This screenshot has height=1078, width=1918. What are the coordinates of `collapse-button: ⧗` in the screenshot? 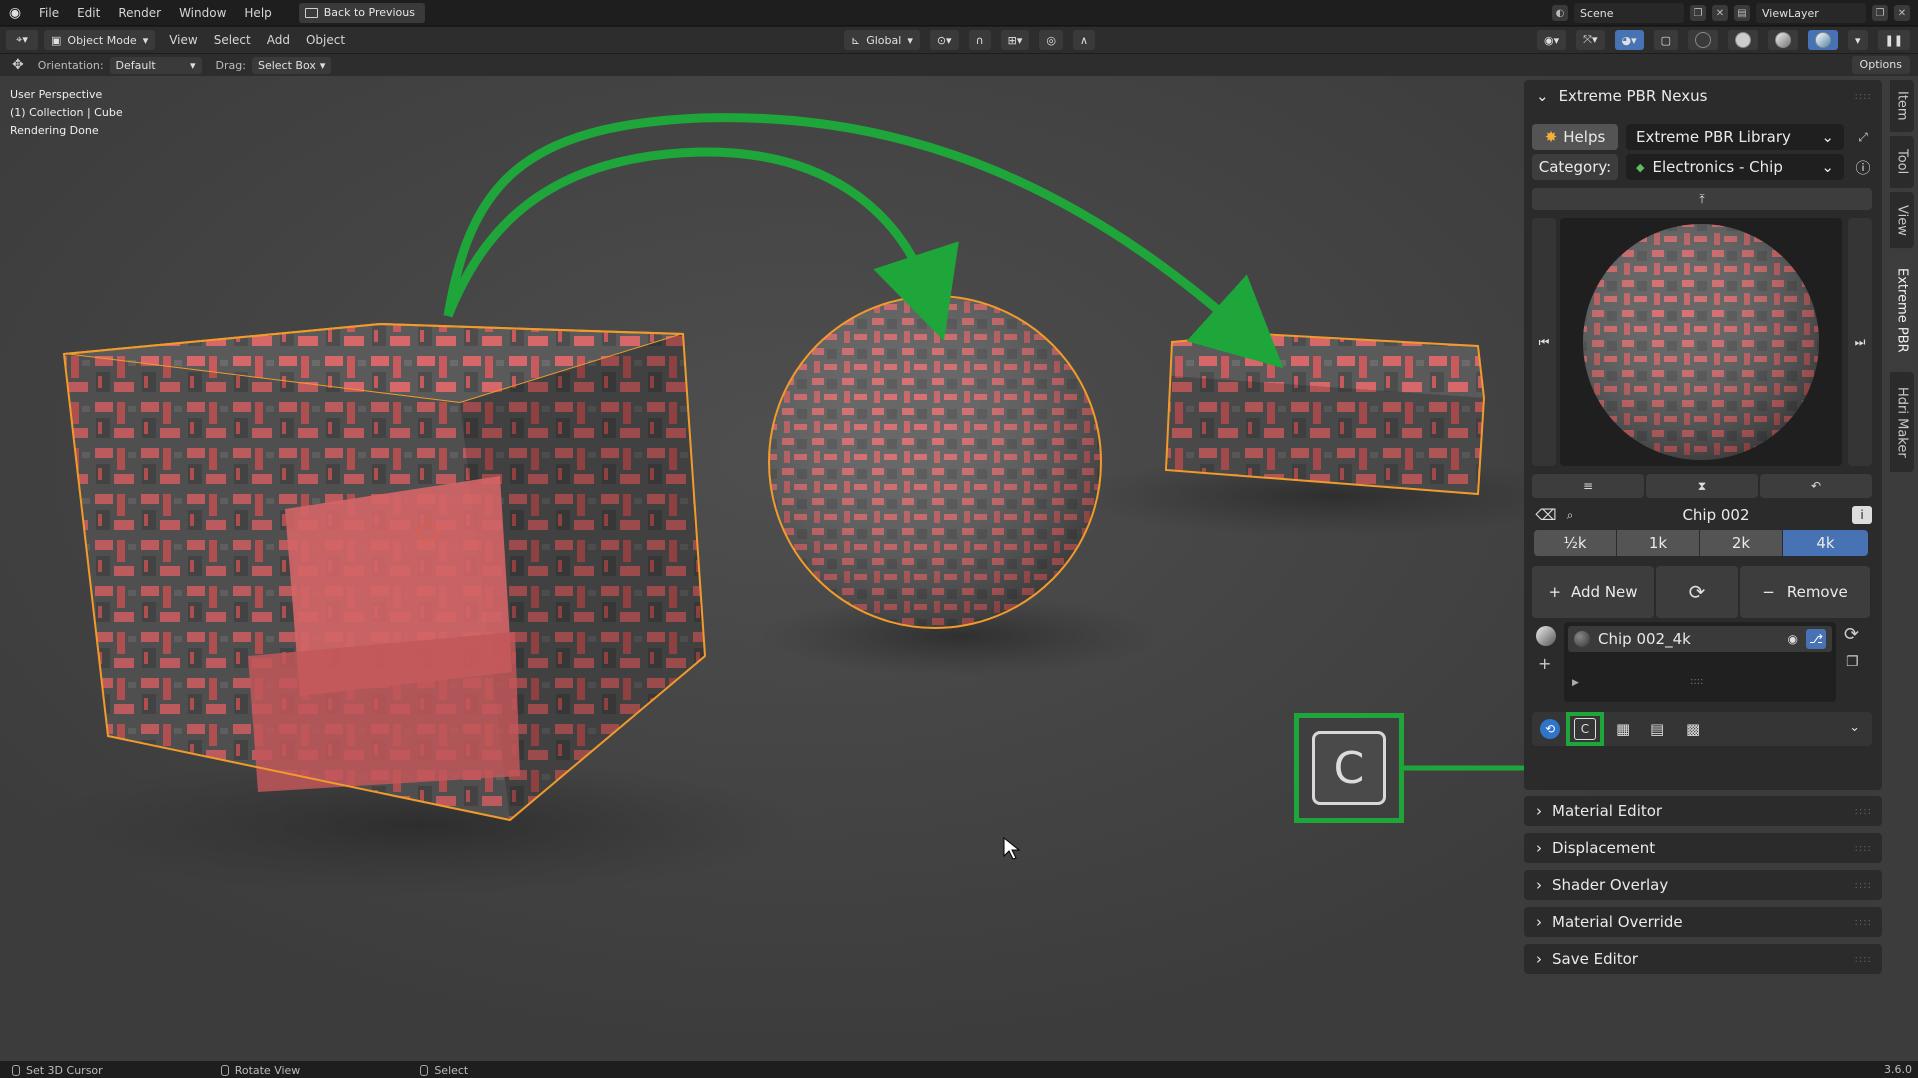 It's located at (1702, 486).